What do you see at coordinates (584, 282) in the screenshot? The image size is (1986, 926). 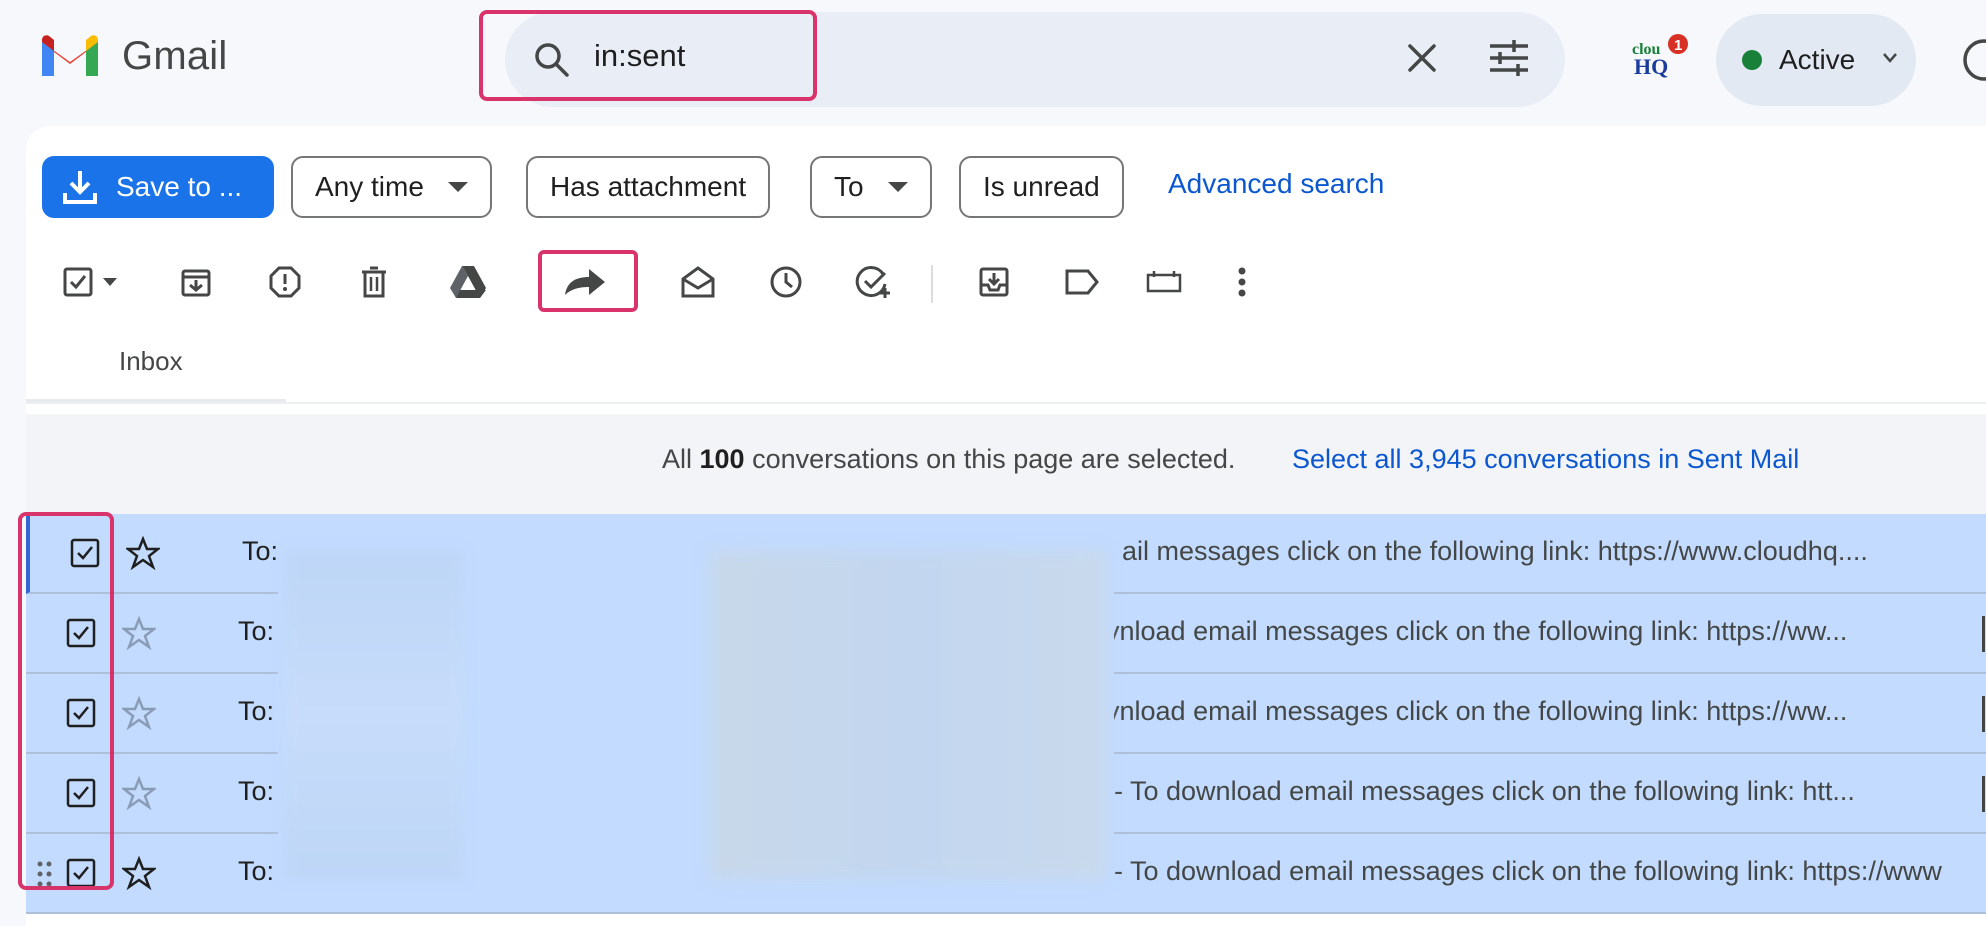 I see `forward-icon` at bounding box center [584, 282].